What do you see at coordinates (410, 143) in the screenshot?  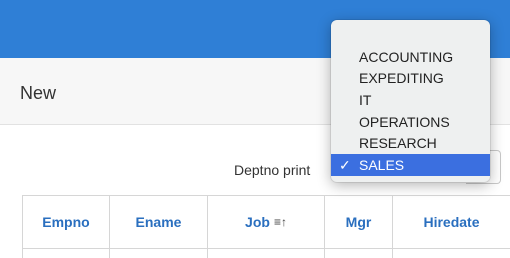 I see `dropdown-option-research: RESEARCH` at bounding box center [410, 143].